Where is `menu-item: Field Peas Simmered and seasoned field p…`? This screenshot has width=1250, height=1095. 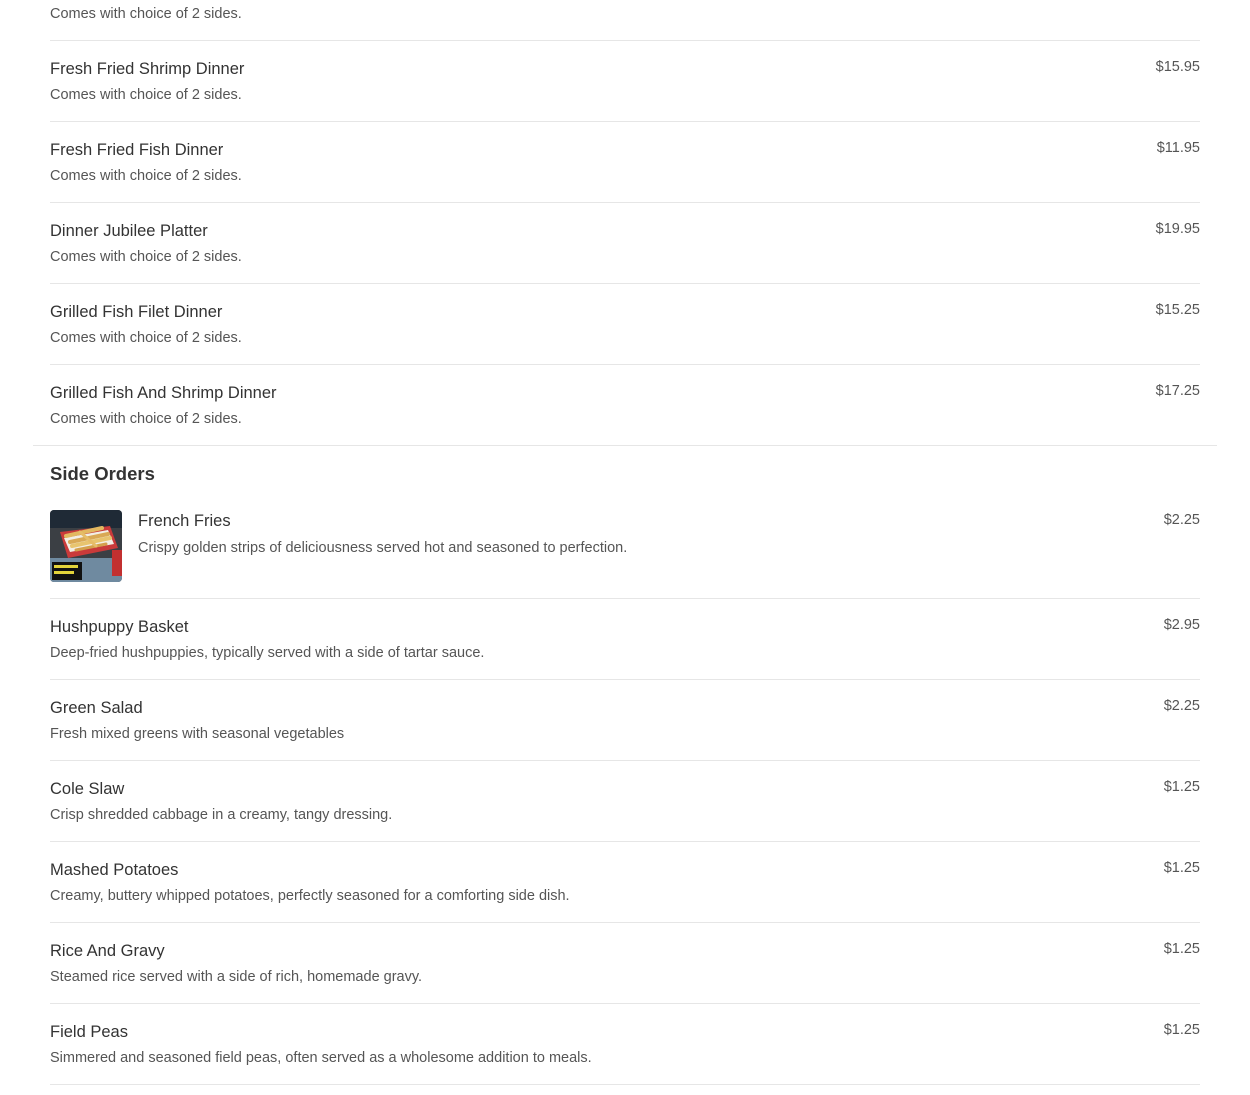
menu-item: Field Peas Simmered and seasoned field p… is located at coordinates (625, 1044).